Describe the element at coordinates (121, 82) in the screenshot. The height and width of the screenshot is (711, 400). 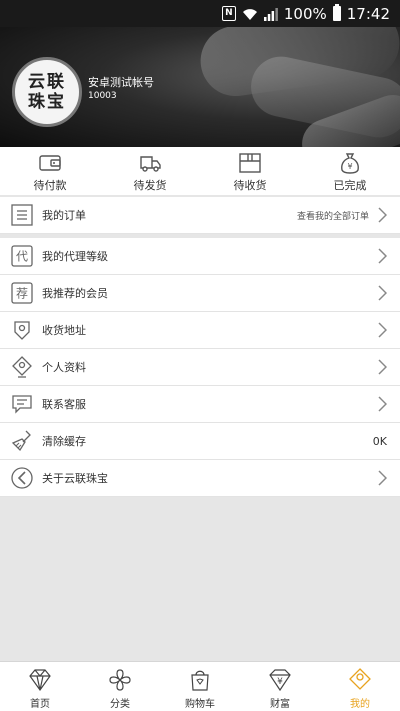
I see `username: 安卓测试帐号` at that location.